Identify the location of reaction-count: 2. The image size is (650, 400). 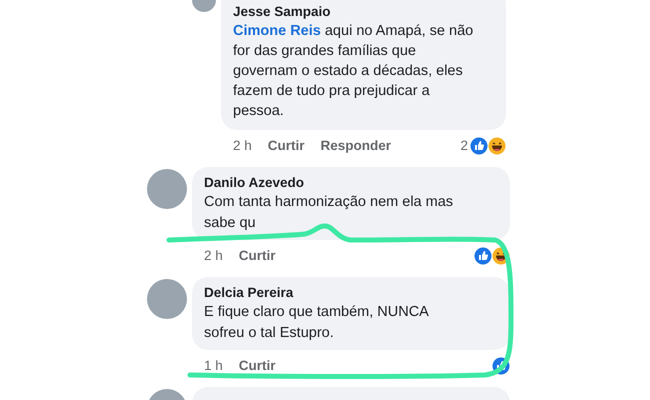
(464, 146).